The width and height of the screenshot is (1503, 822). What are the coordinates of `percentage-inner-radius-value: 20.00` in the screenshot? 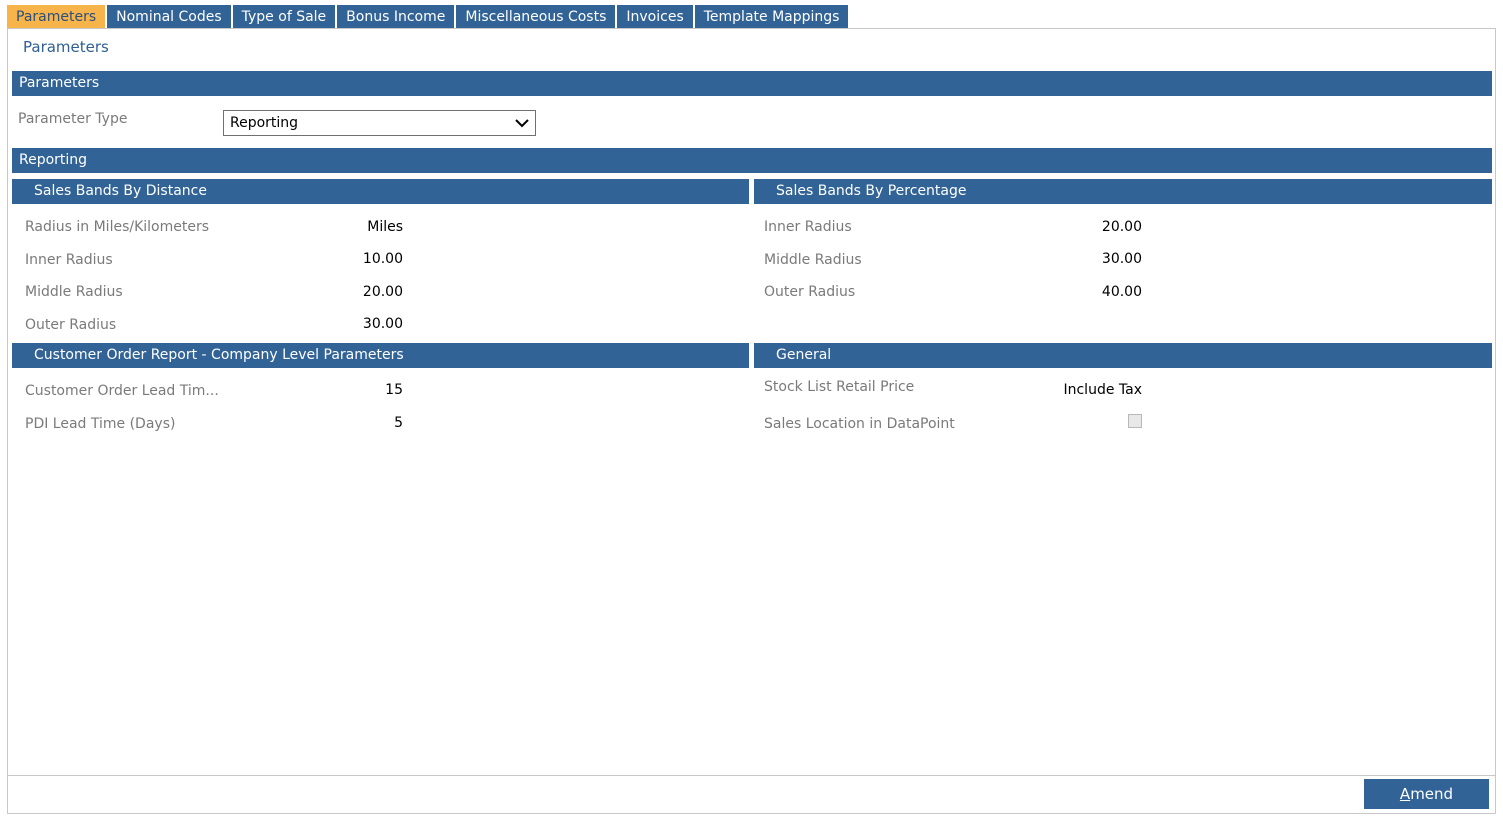 It's located at (1121, 227).